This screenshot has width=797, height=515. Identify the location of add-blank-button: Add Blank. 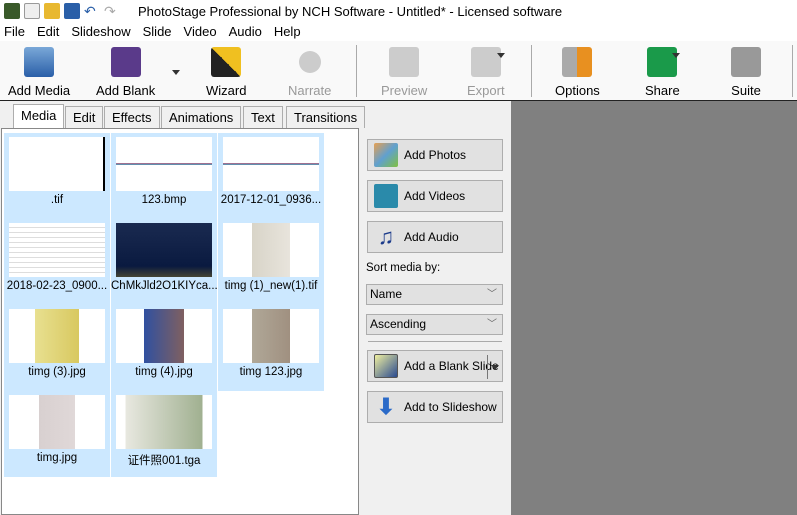
(125, 72).